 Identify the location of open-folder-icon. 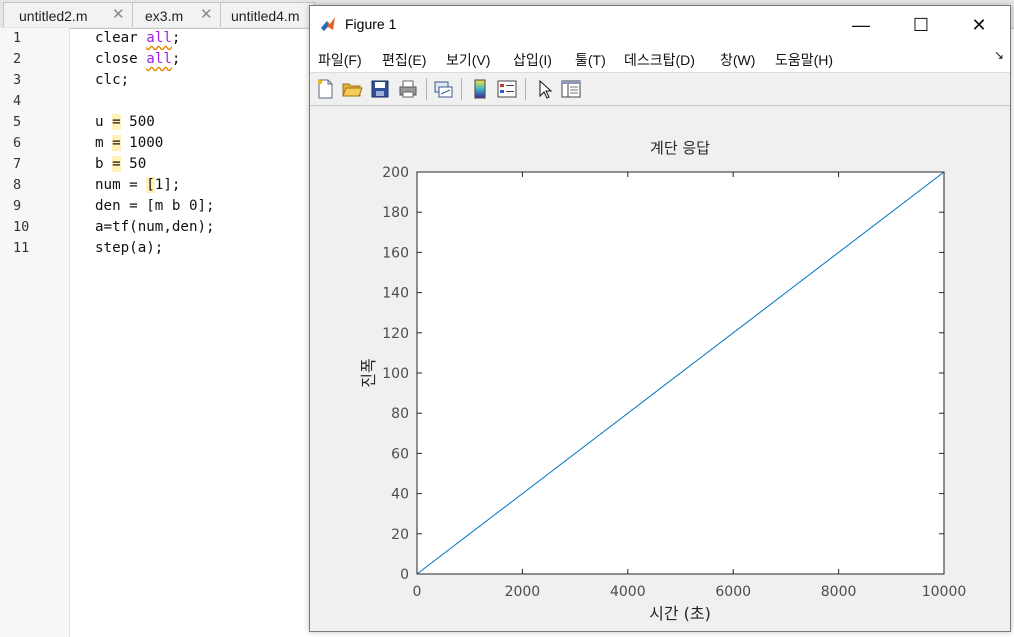
(352, 89).